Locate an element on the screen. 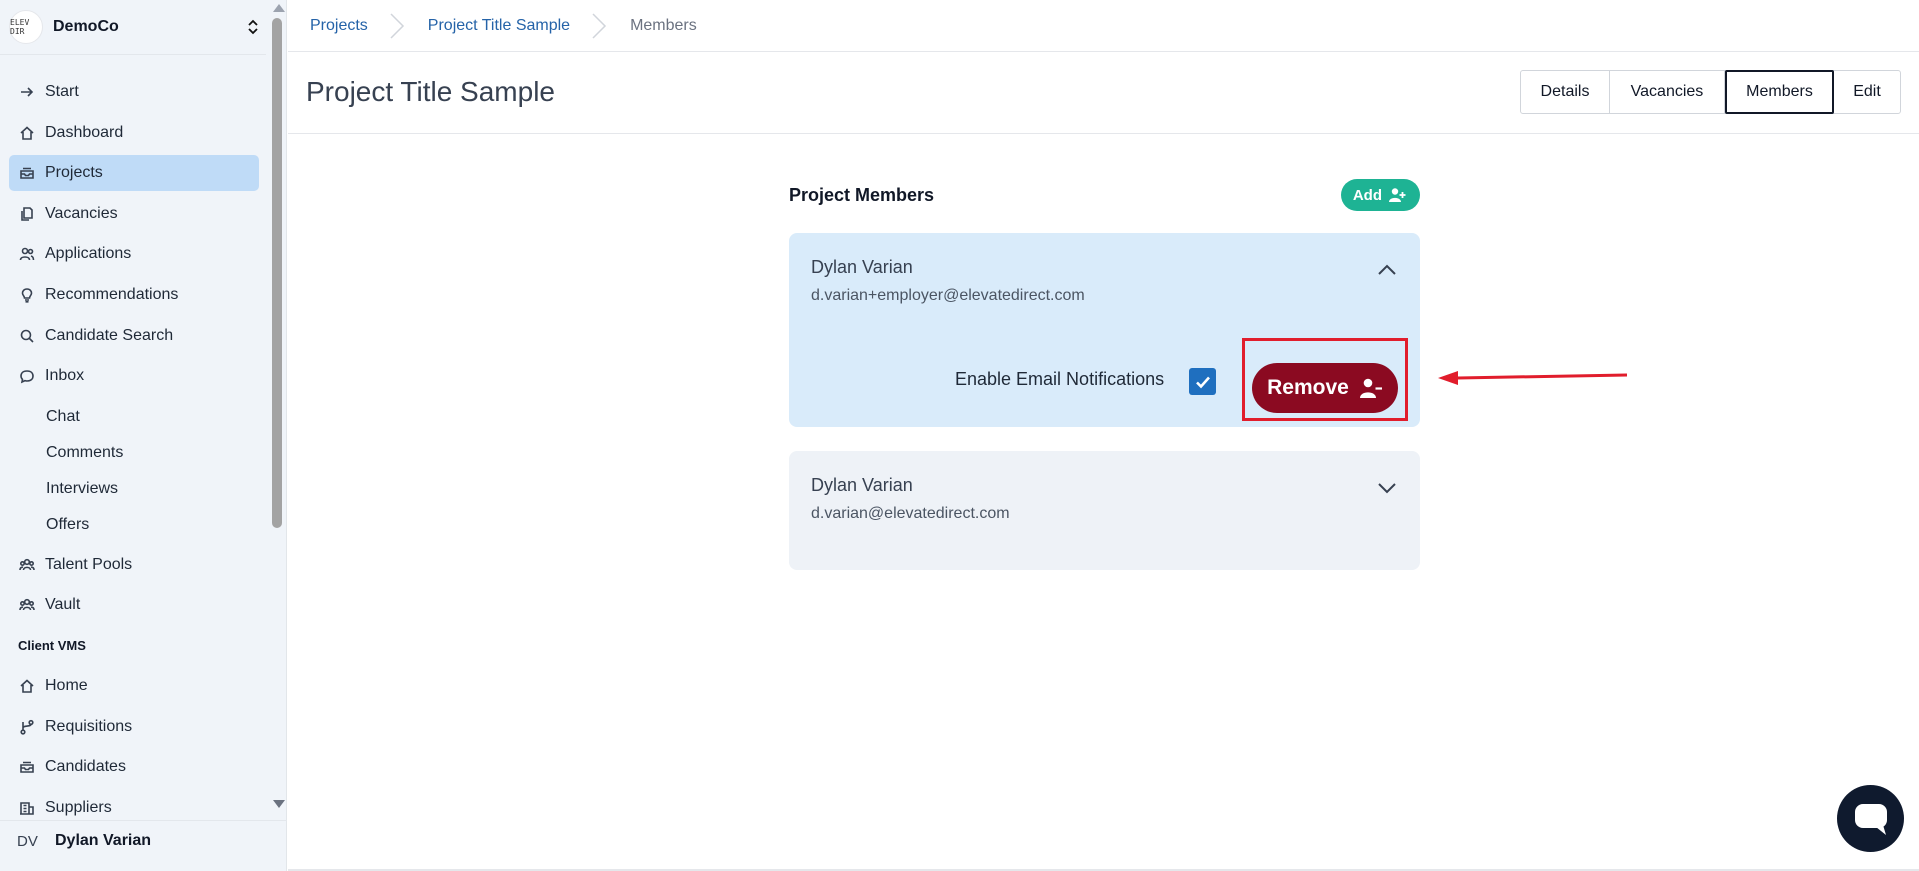 The height and width of the screenshot is (871, 1919). building-icon is located at coordinates (27, 808).